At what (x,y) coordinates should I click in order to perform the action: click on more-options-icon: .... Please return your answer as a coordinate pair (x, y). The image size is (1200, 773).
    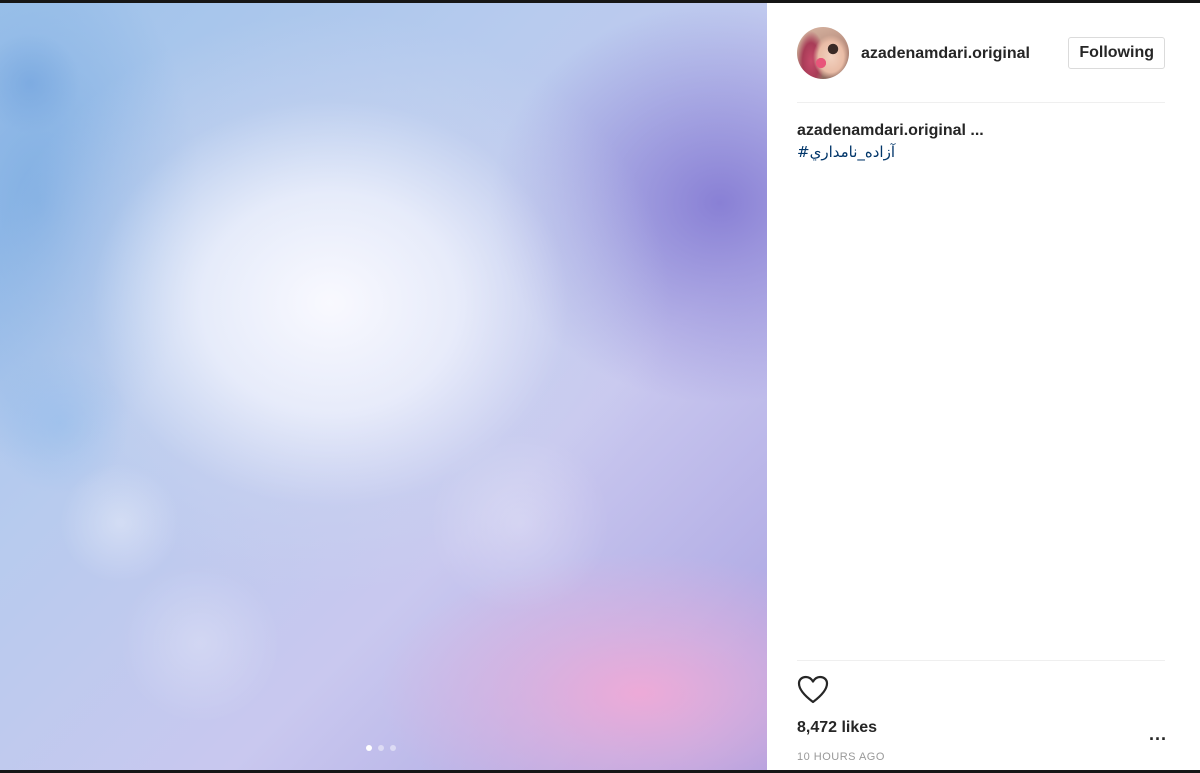
    Looking at the image, I should click on (1158, 734).